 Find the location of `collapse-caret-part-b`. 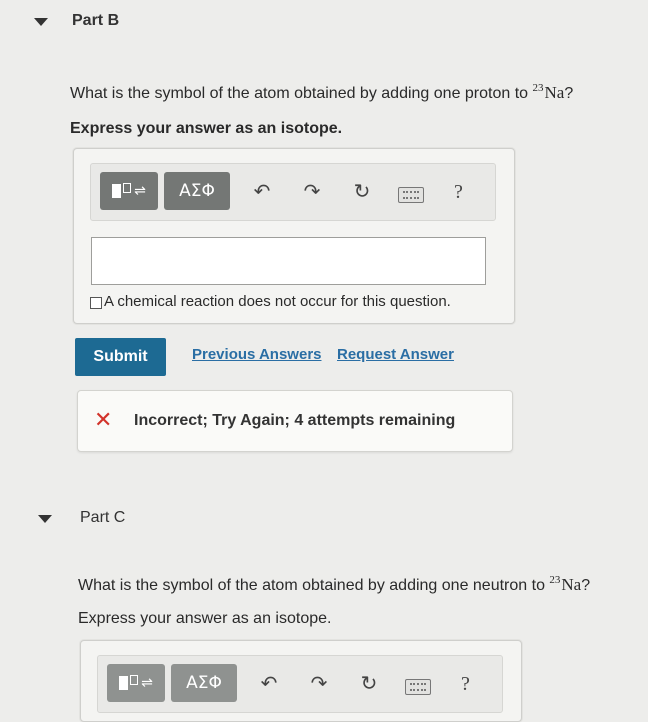

collapse-caret-part-b is located at coordinates (41, 22).